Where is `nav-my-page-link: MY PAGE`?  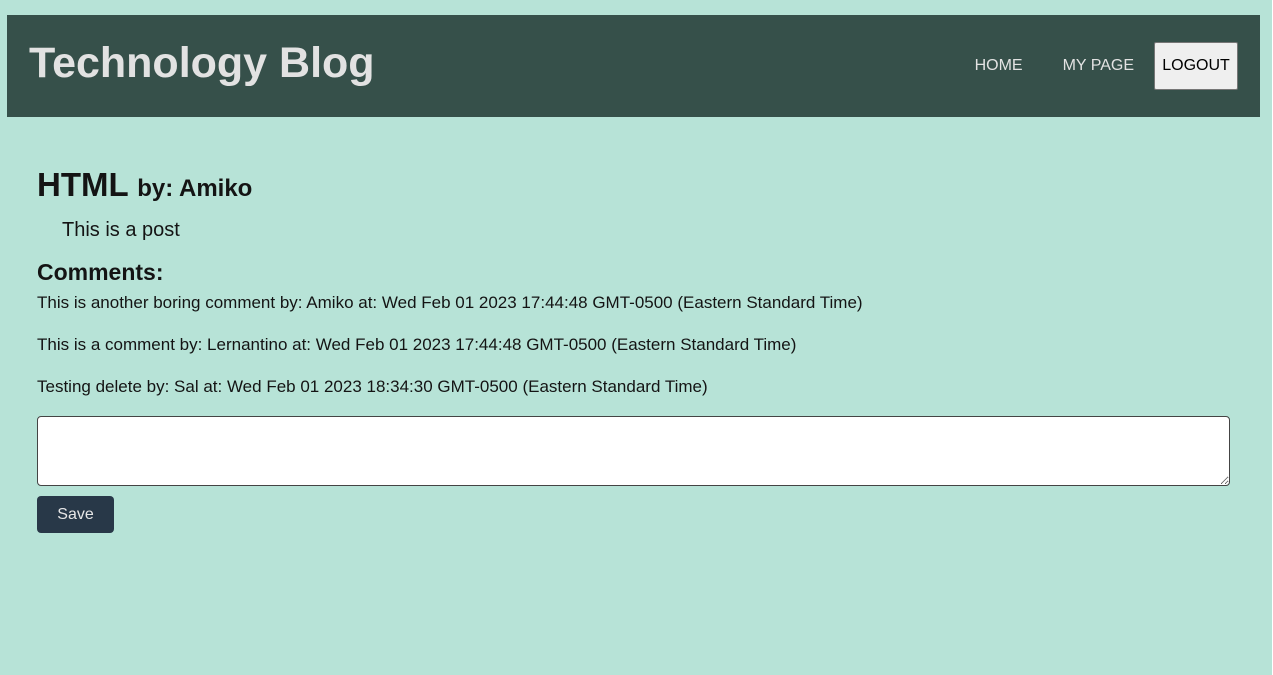 nav-my-page-link: MY PAGE is located at coordinates (1098, 66).